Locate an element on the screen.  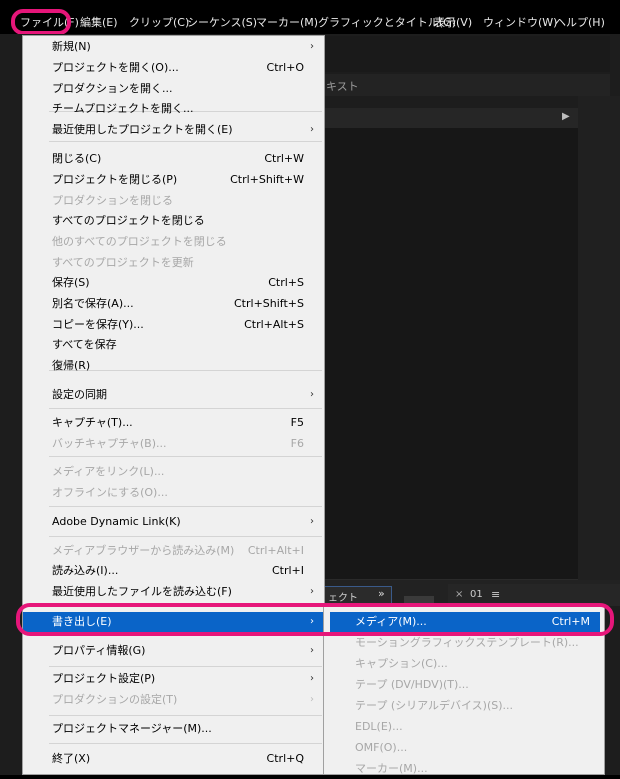
menu-item-shortcut: Ctrl+I is located at coordinates (287, 570).